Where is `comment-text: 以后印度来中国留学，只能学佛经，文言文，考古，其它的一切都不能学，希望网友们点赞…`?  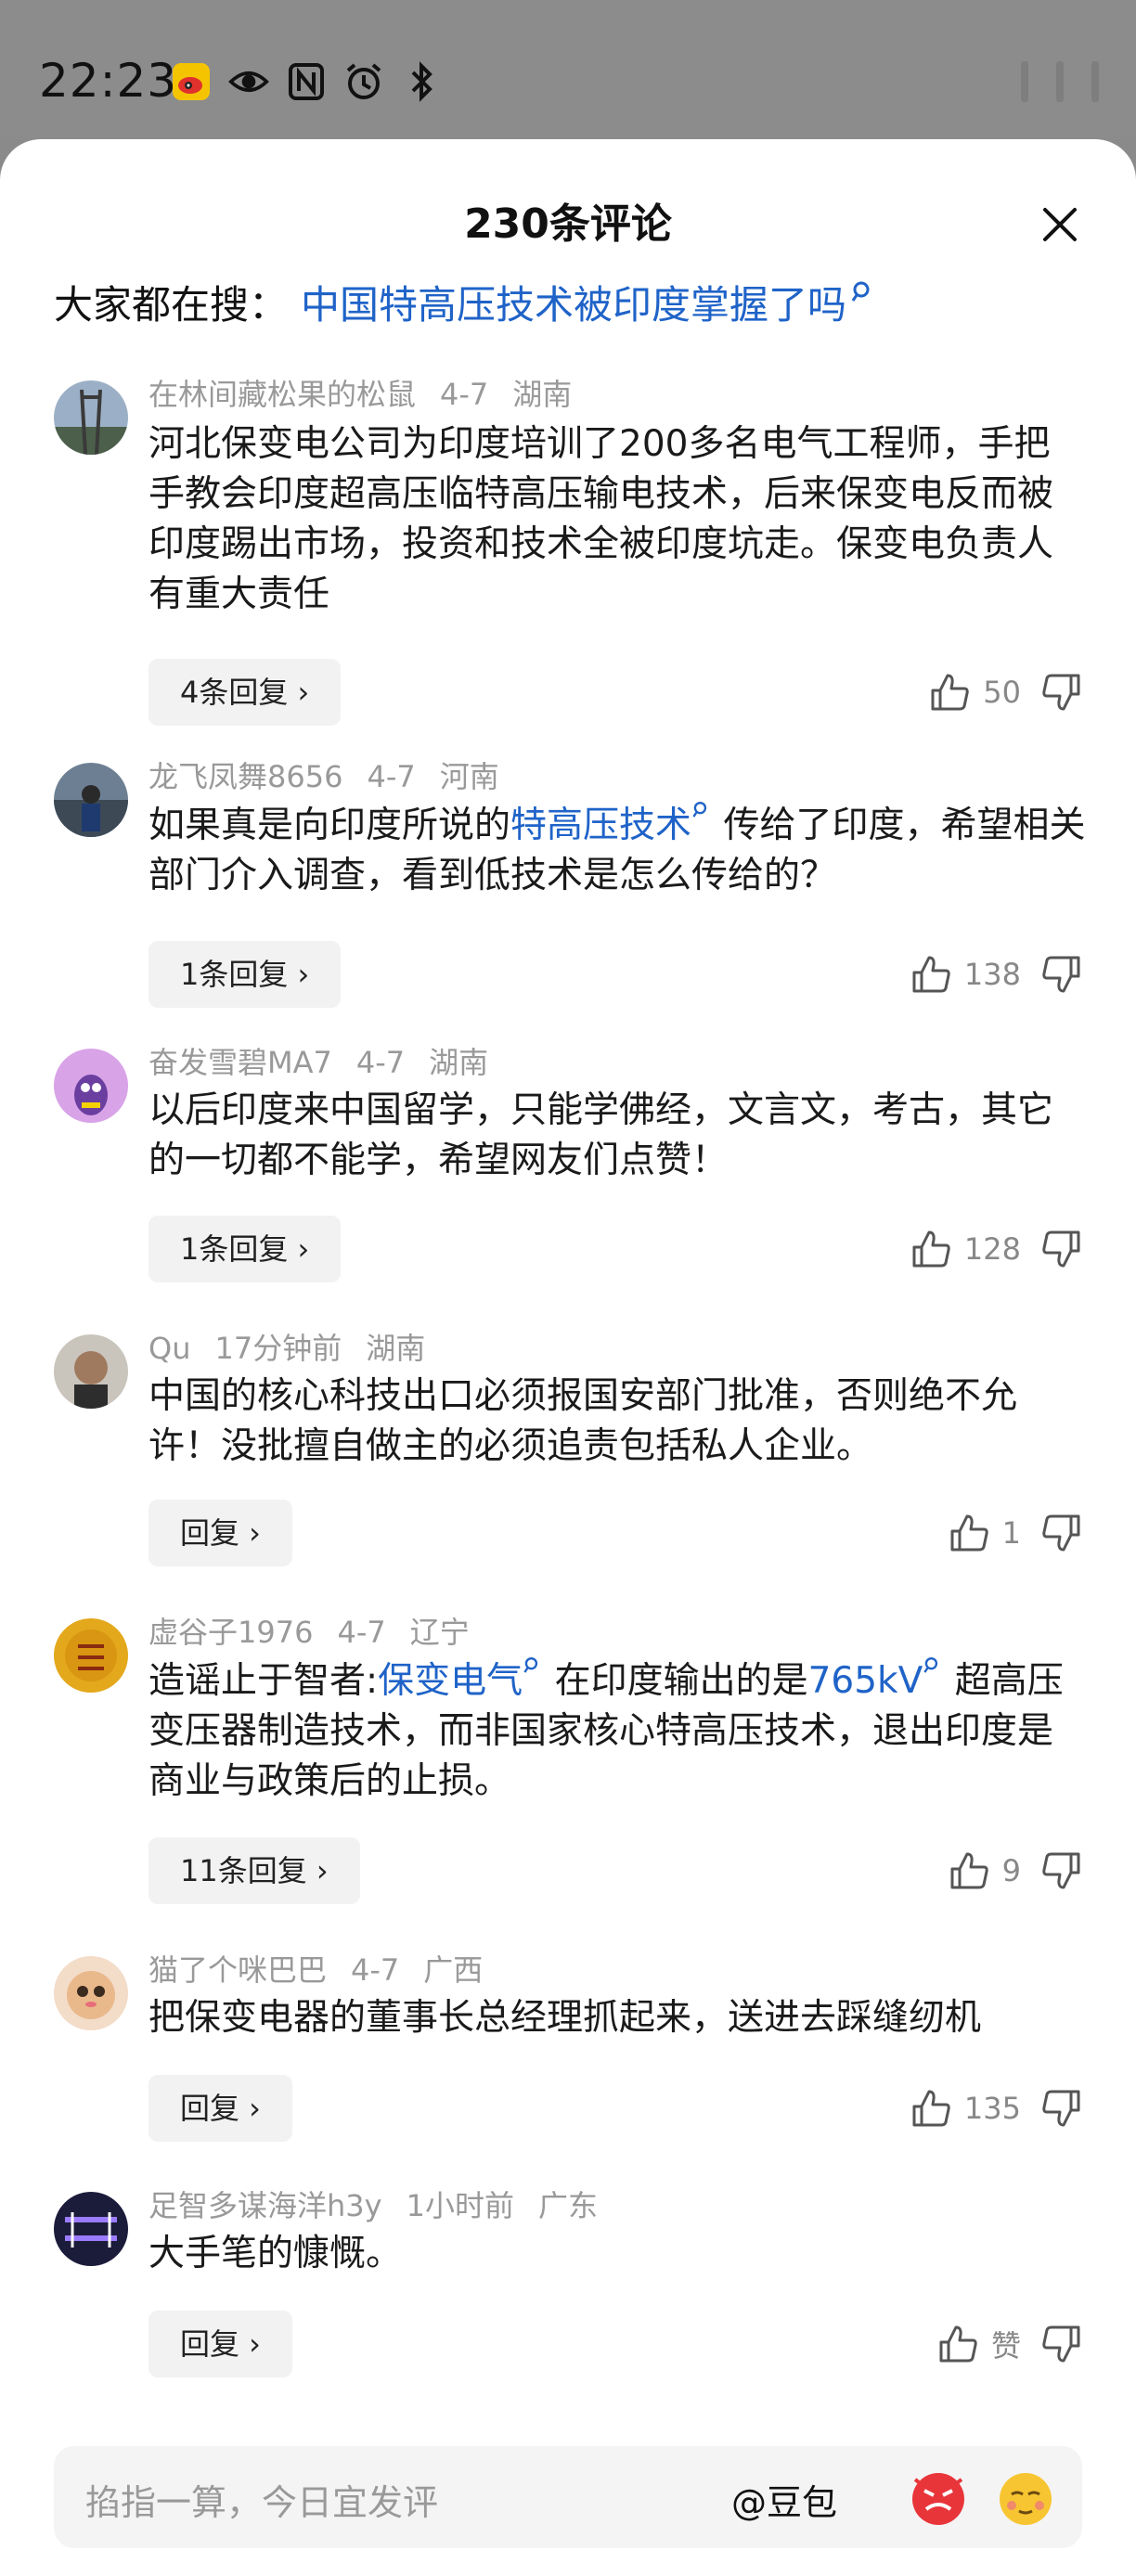
comment-text: 以后印度来中国留学，只能学佛经，文言文，考古，其它的一切都不能学，希望网友们点赞… is located at coordinates (601, 1135).